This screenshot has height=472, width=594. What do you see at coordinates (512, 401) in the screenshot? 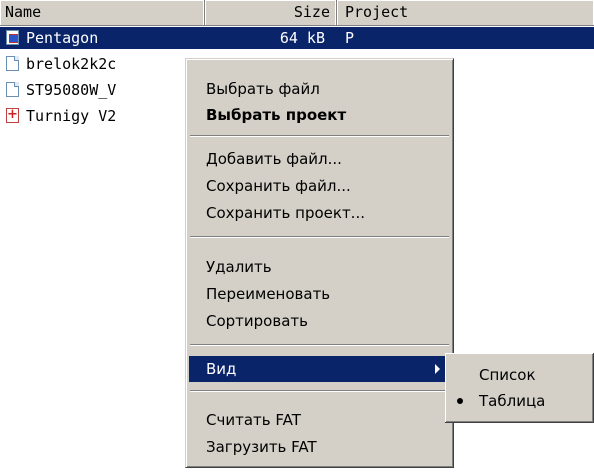
I see `submenu-item-table-label: Таблица` at bounding box center [512, 401].